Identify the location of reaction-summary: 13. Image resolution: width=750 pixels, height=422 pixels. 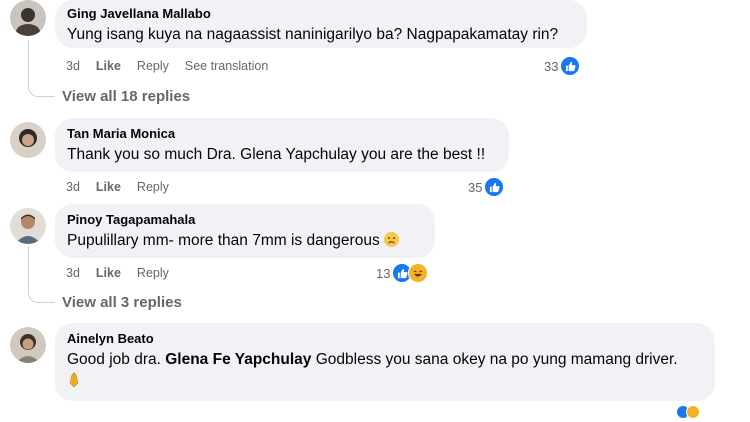
(402, 273).